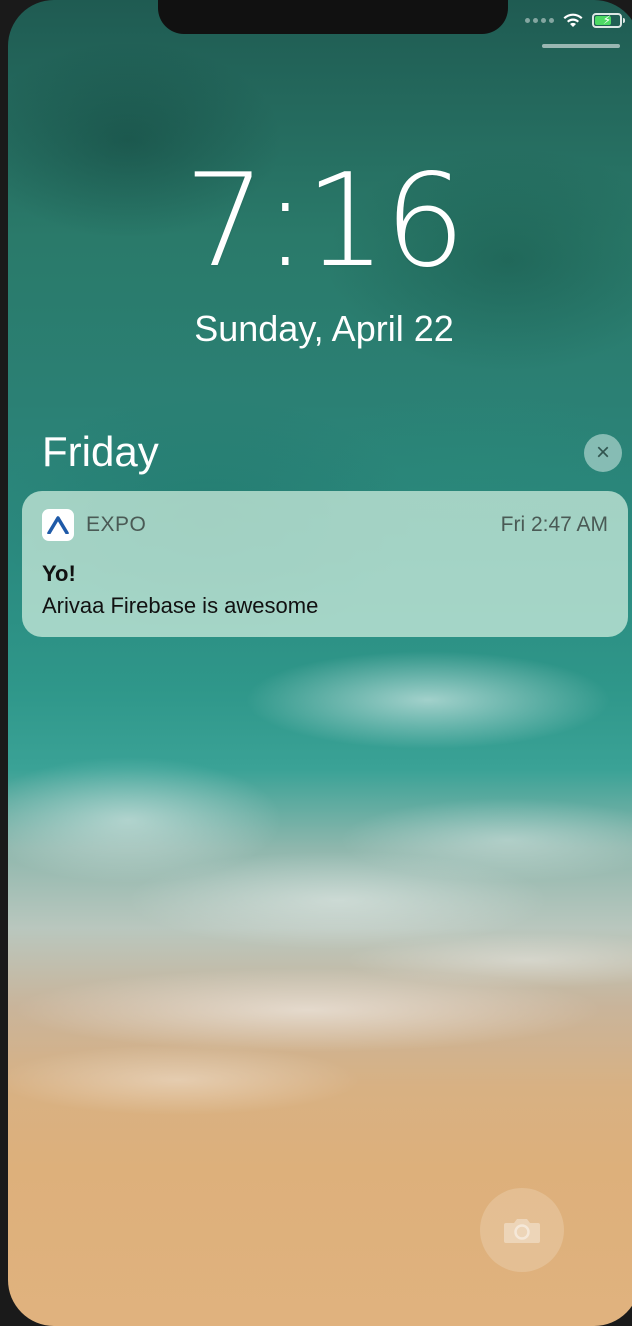  I want to click on notification-app-name: EXPO, so click(116, 524).